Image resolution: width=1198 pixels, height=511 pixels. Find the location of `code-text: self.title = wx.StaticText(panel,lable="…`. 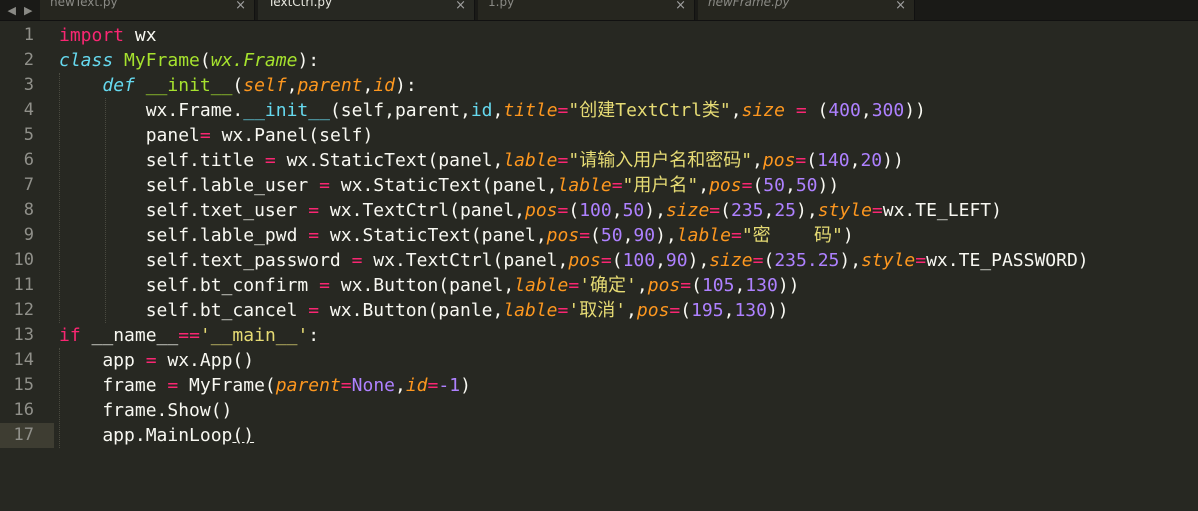

code-text: self.title = wx.StaticText(panel,lable="… is located at coordinates (481, 160).